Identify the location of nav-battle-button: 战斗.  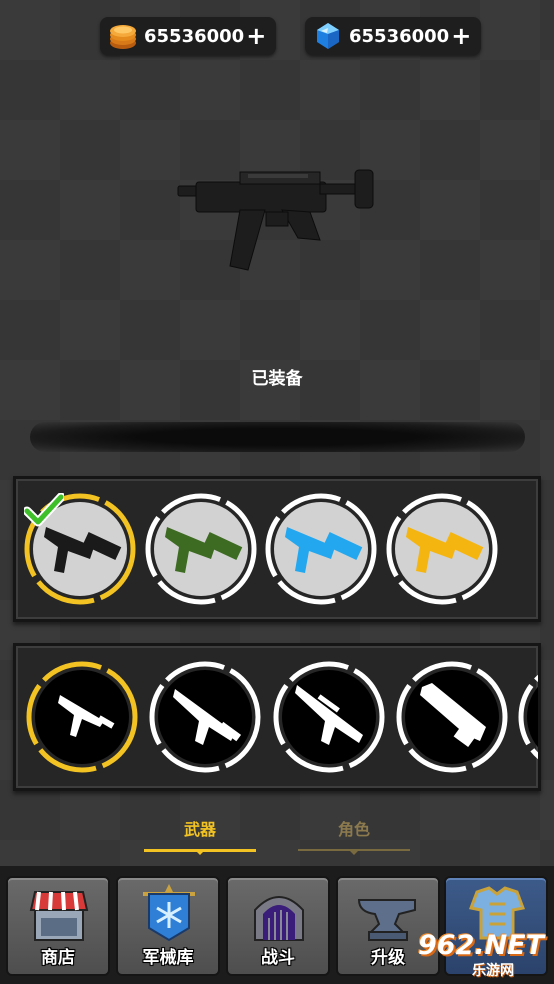
(278, 926).